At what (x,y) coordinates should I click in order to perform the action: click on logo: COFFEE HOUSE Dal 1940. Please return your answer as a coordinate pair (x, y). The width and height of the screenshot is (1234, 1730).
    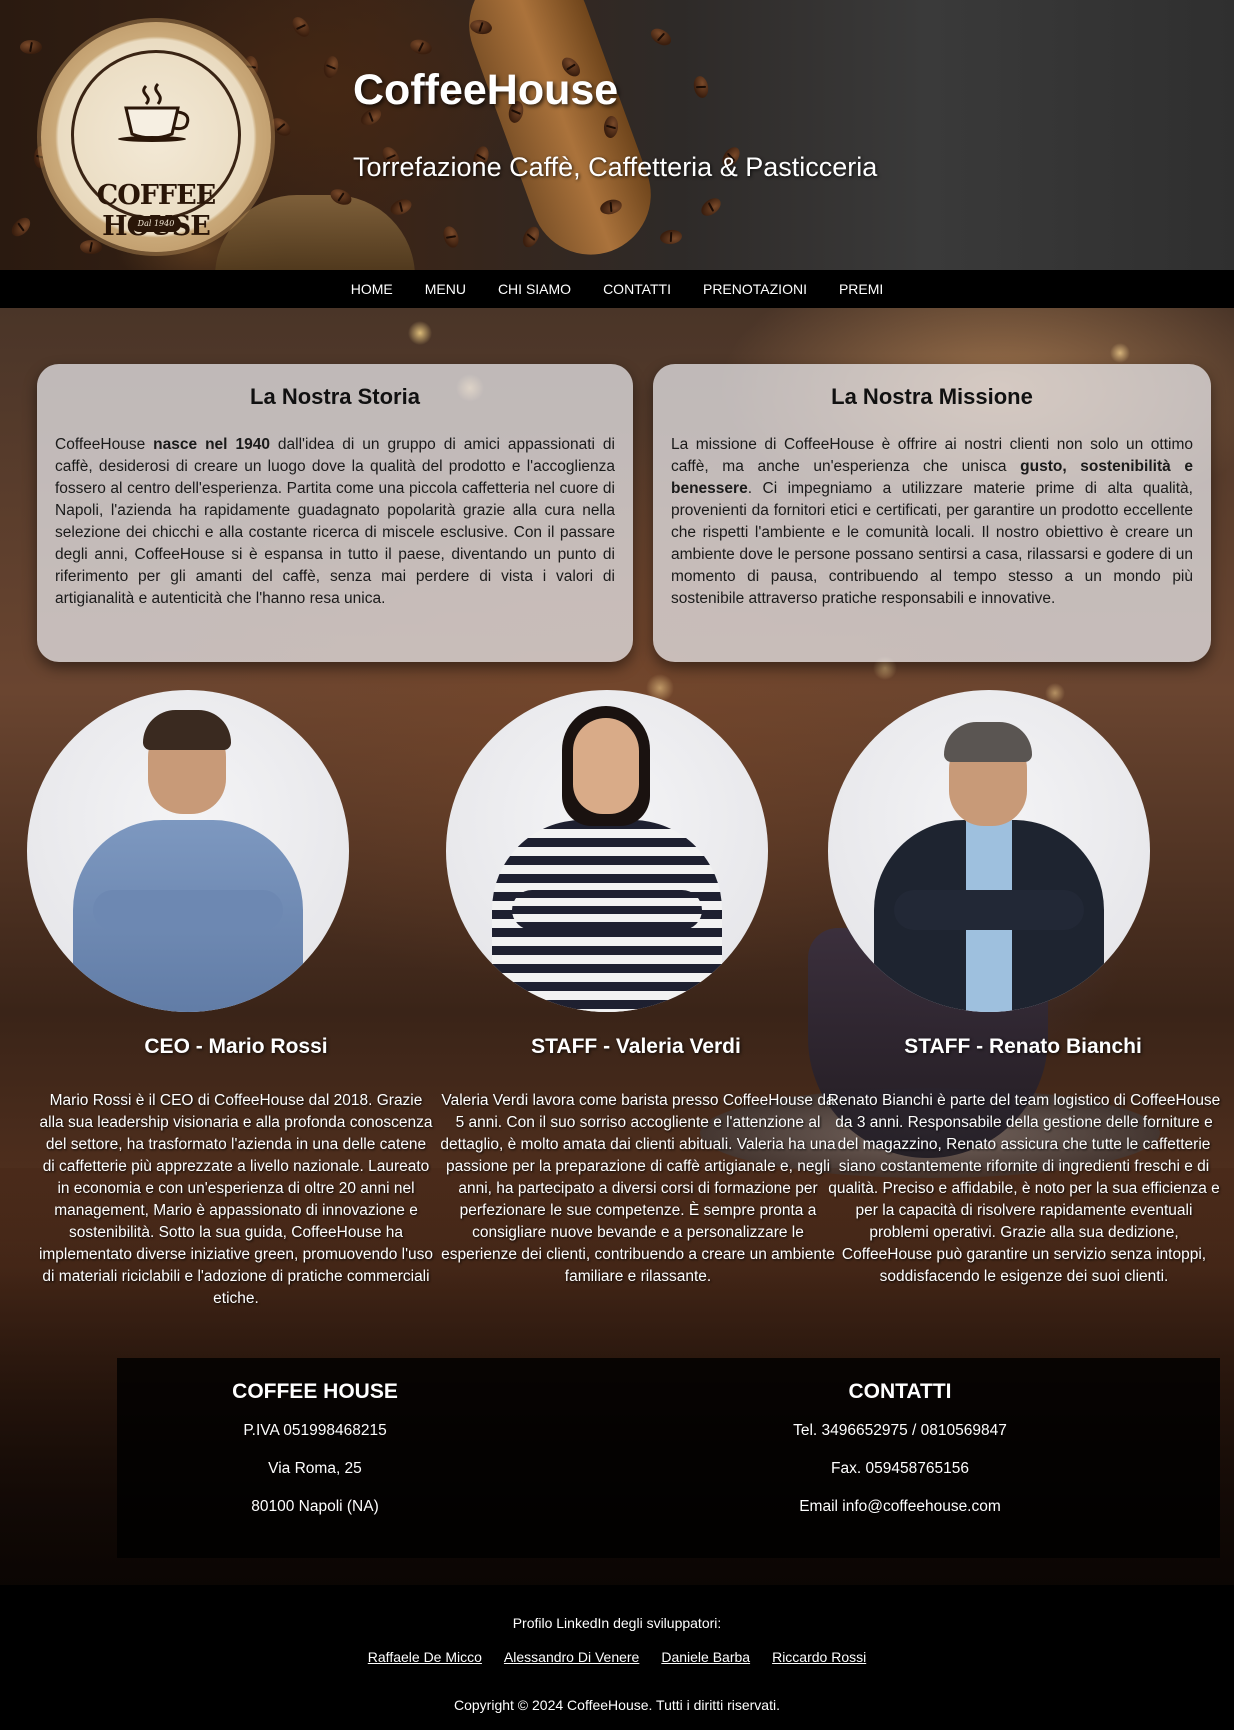
    Looking at the image, I should click on (156, 137).